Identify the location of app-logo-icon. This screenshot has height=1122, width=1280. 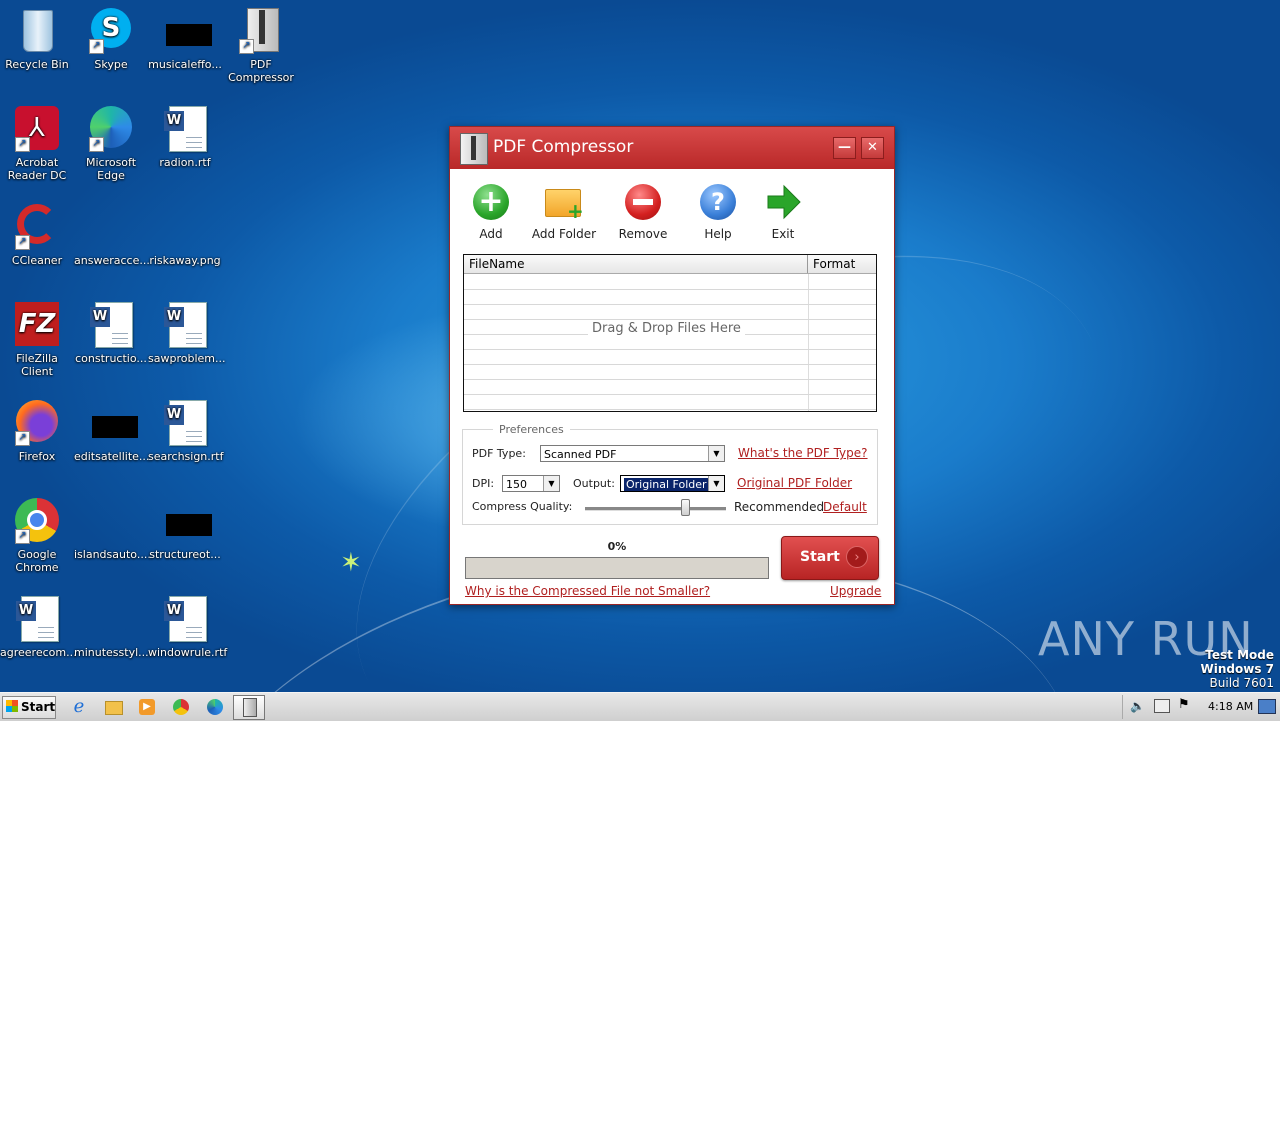
(474, 149).